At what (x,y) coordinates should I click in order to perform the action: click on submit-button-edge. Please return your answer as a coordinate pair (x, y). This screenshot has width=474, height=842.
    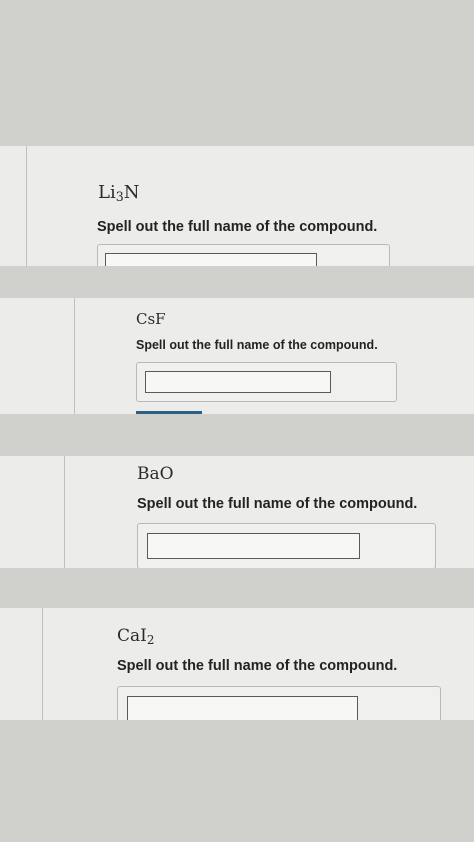
    Looking at the image, I should click on (169, 412).